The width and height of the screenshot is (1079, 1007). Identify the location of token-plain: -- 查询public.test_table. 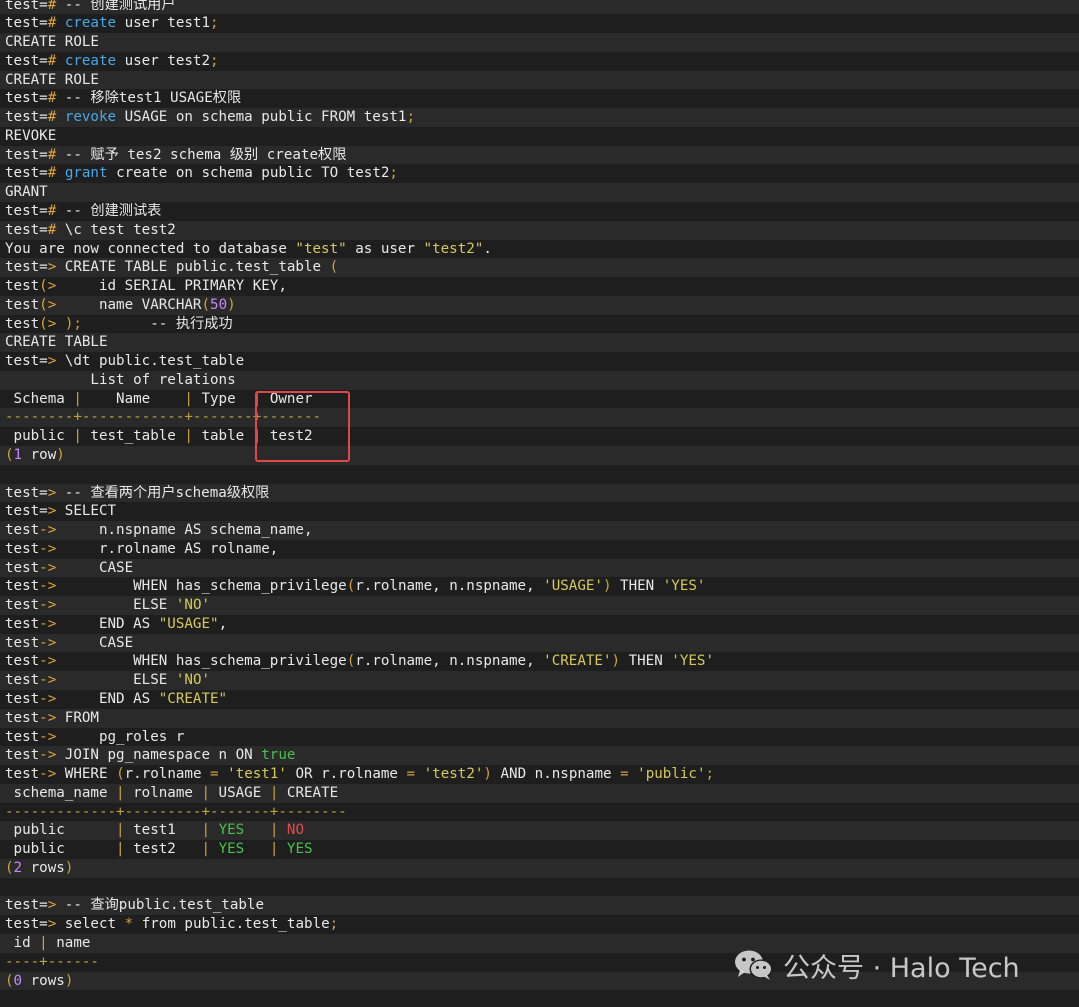
(160, 905).